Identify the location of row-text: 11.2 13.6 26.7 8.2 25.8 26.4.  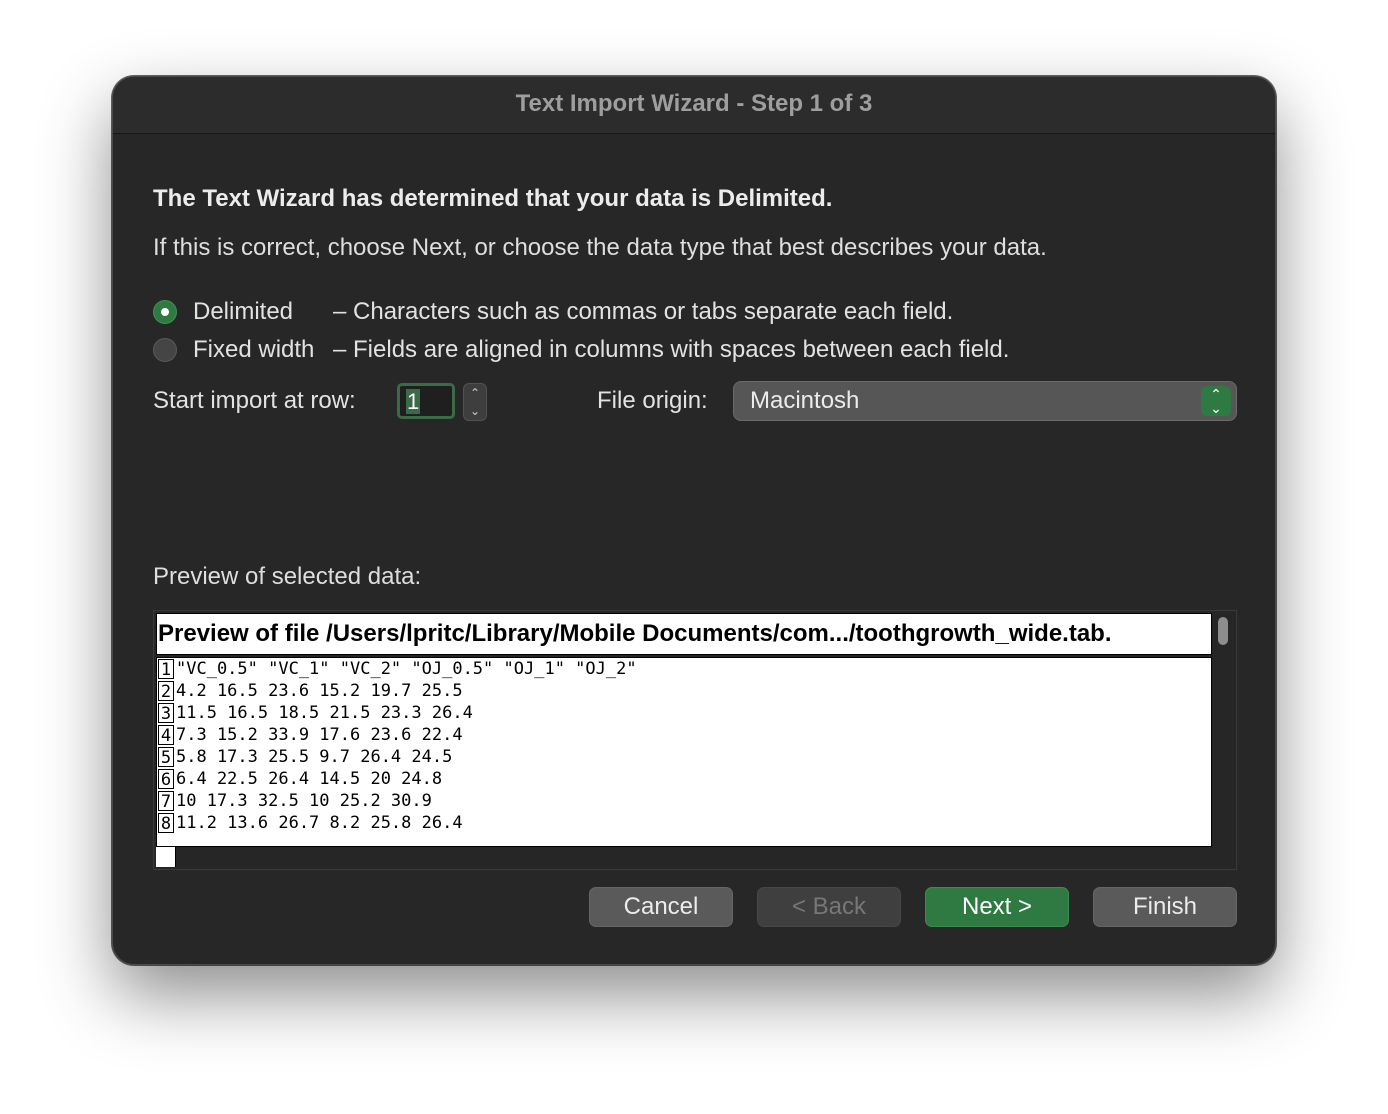
(319, 823).